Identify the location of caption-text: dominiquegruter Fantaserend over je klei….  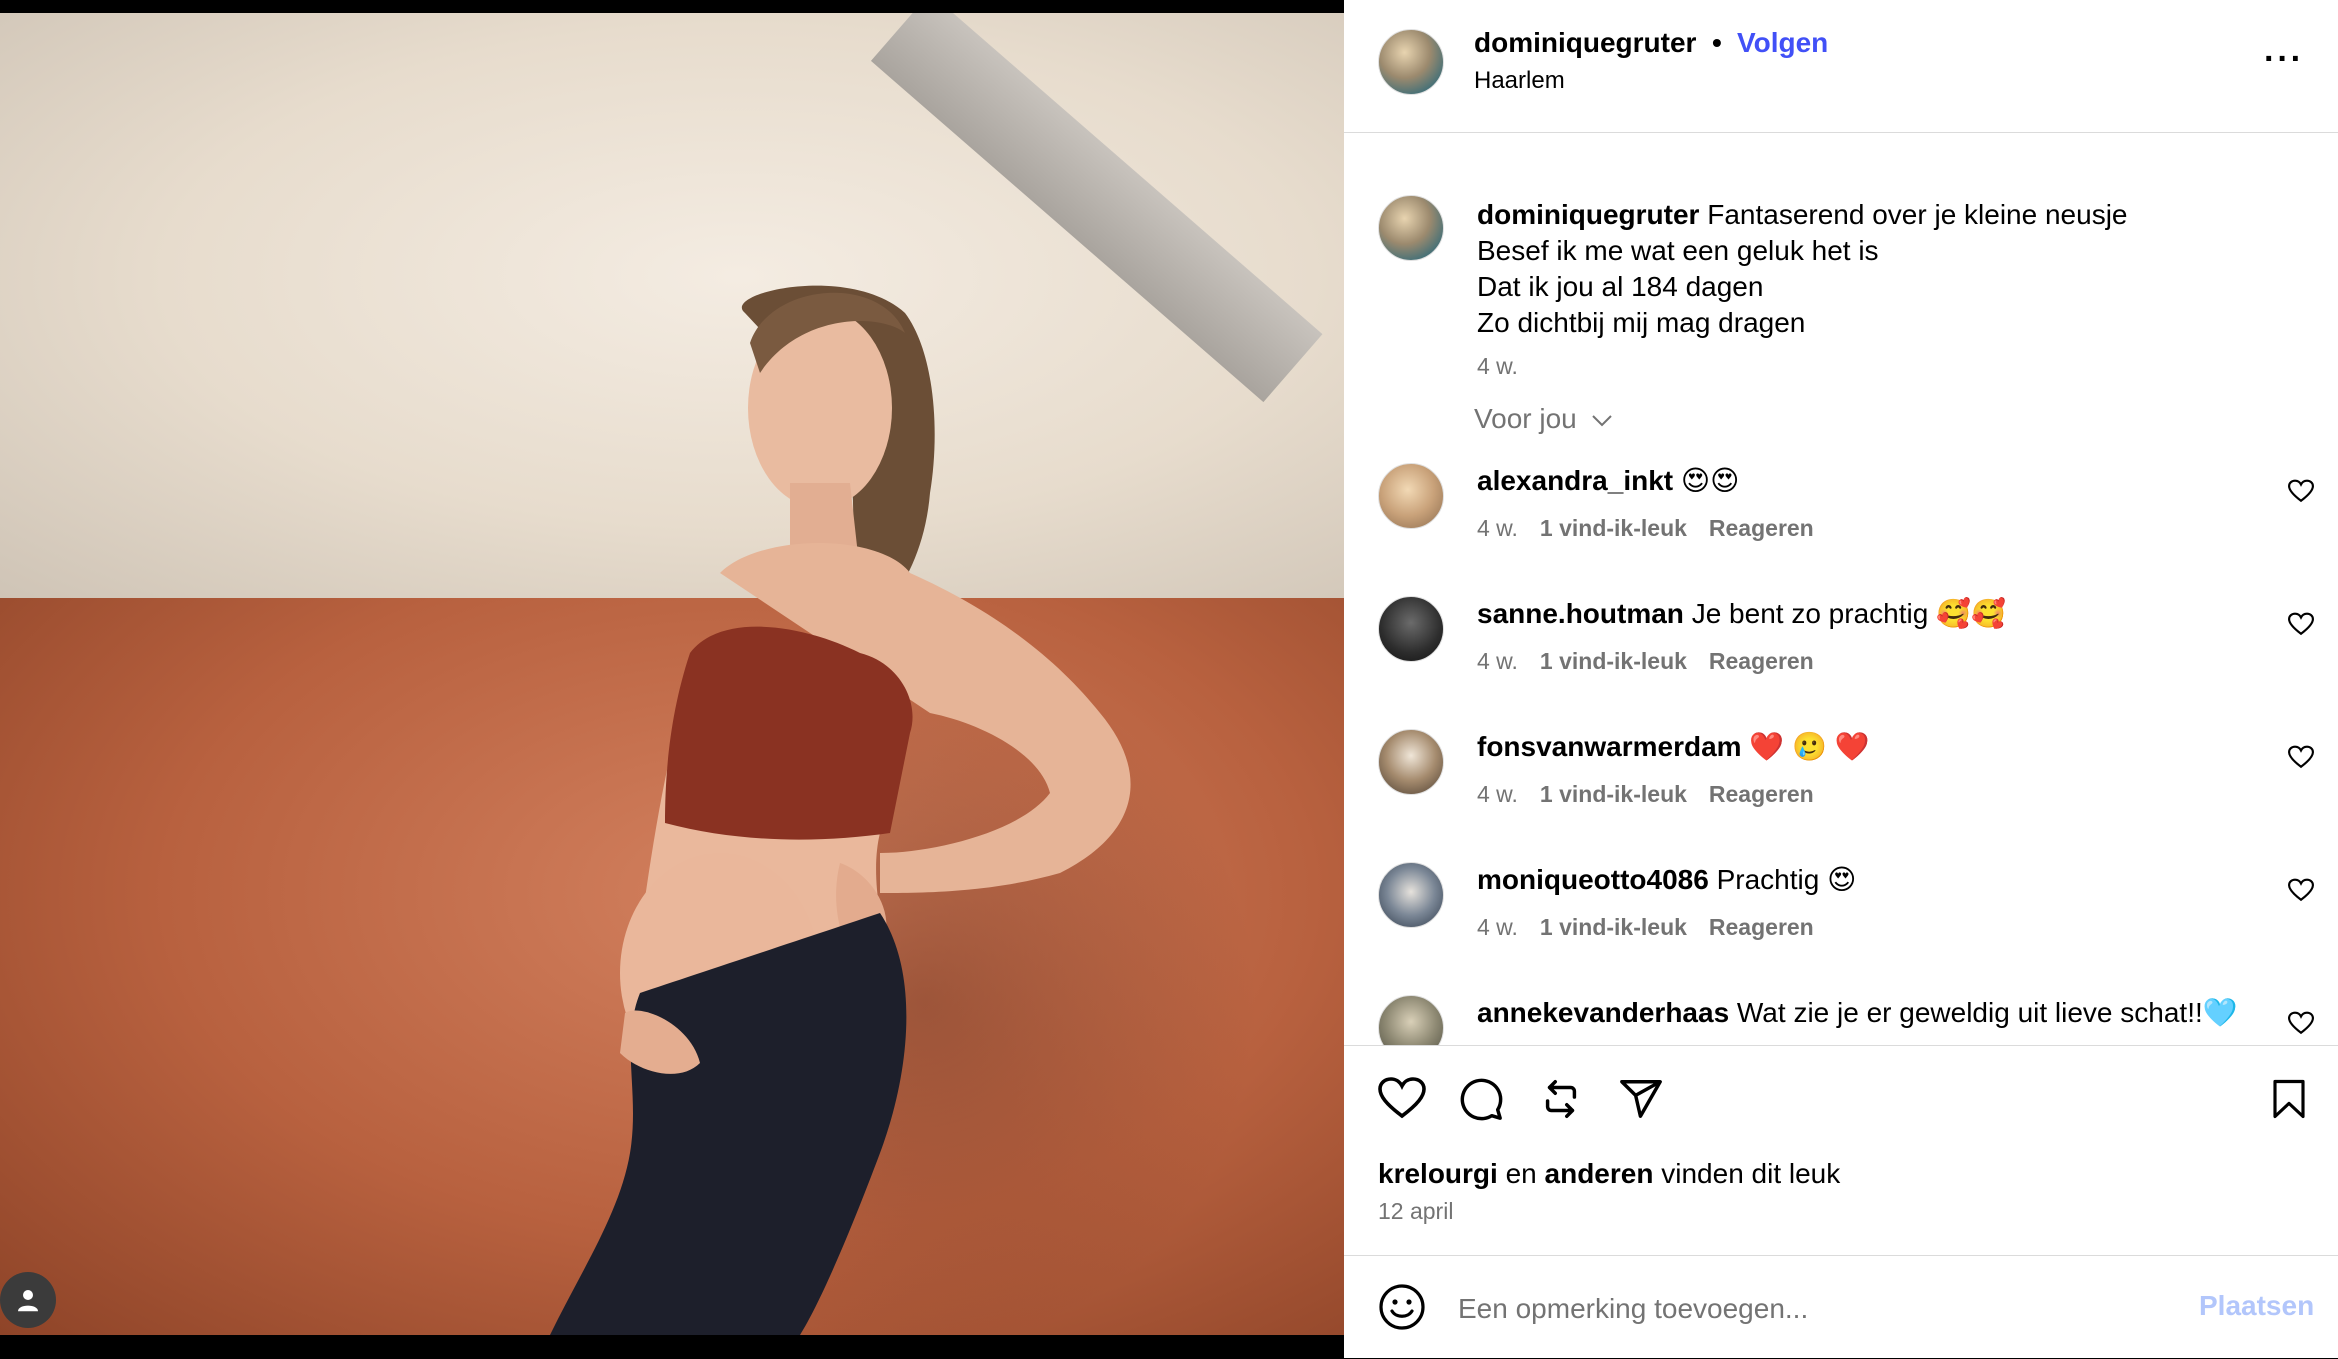
(1877, 269).